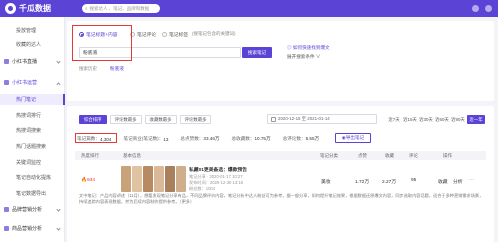 Image resolution: width=498 pixels, height=242 pixels. I want to click on logo-text: 千瓜数据, so click(35, 8).